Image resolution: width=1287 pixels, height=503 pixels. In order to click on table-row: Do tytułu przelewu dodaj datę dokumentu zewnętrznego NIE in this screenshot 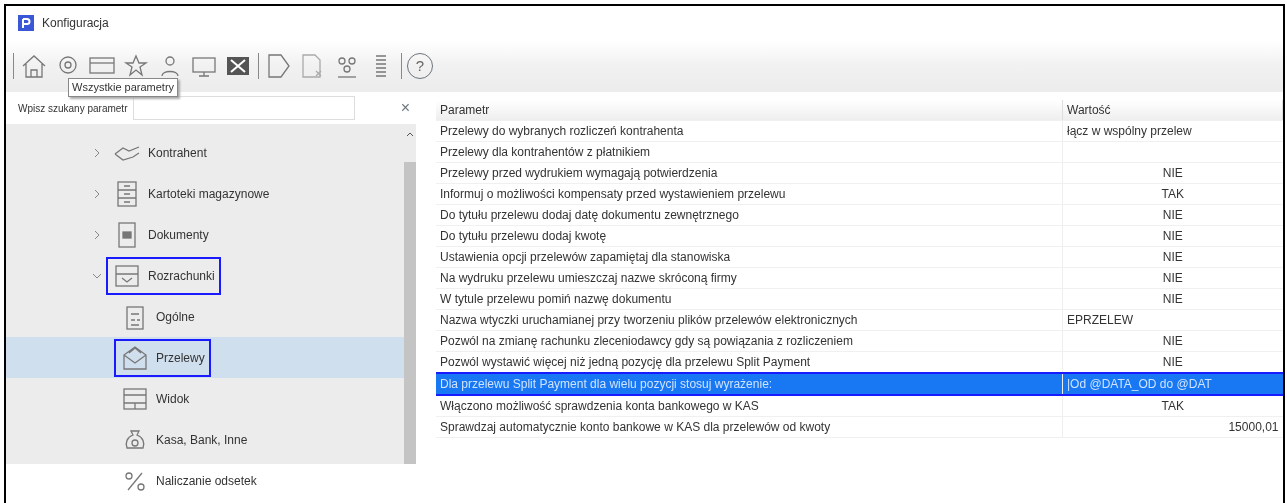, I will do `click(859, 215)`.